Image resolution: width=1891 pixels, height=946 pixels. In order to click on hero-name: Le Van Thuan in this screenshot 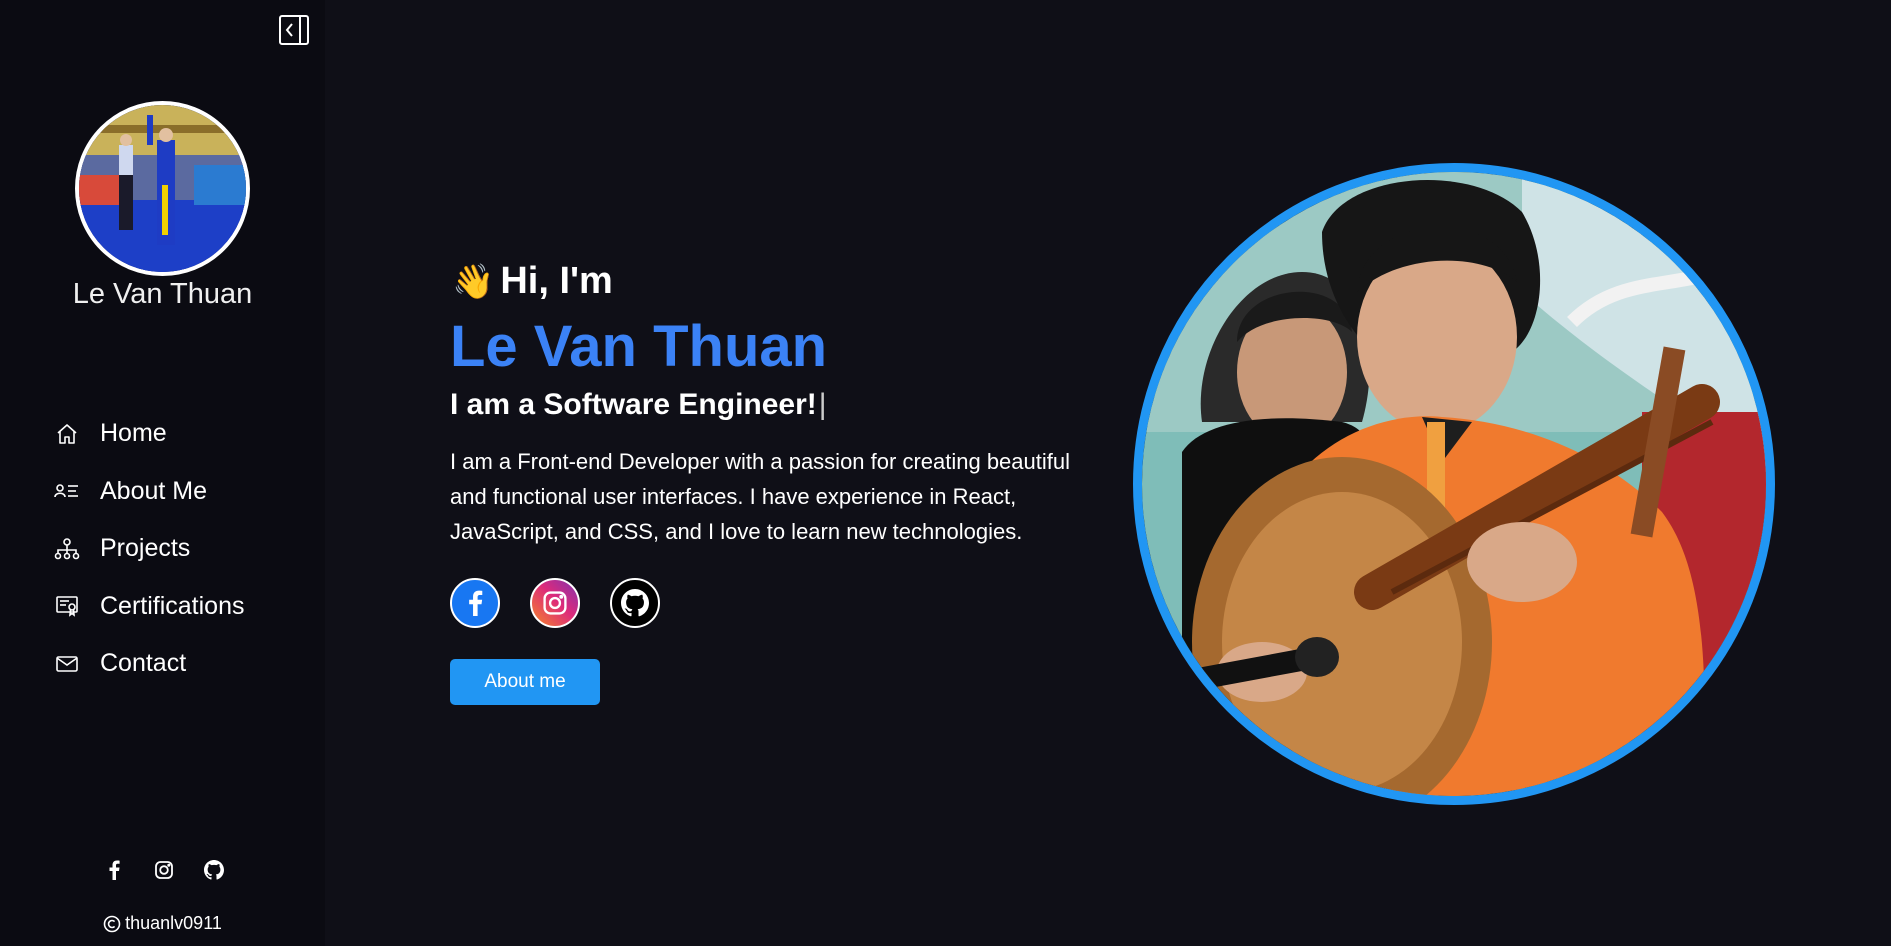, I will do `click(639, 346)`.